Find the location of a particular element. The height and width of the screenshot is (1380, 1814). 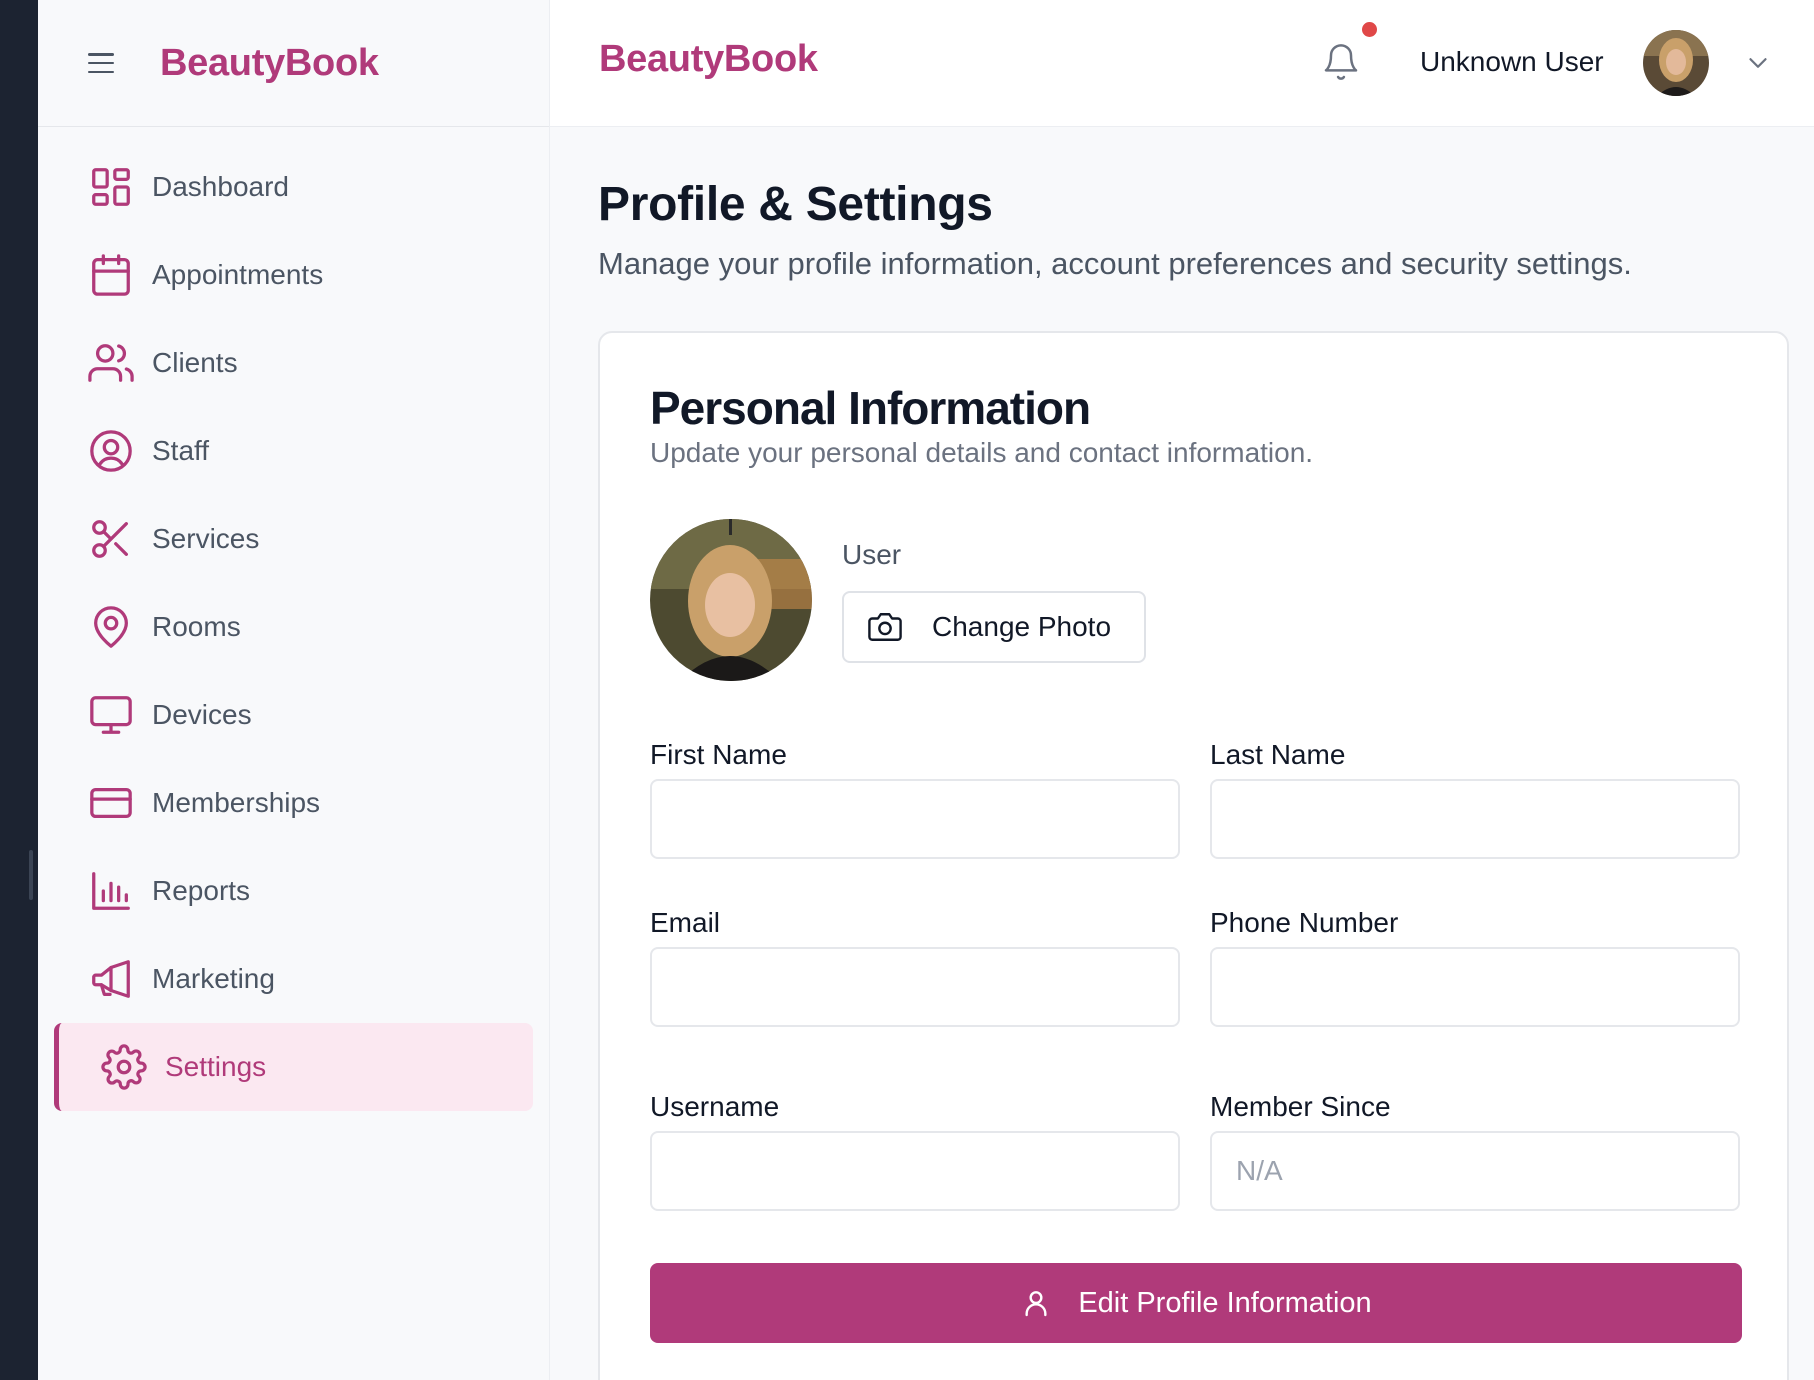

sidebar-item-marketing: Marketing is located at coordinates (293, 979).